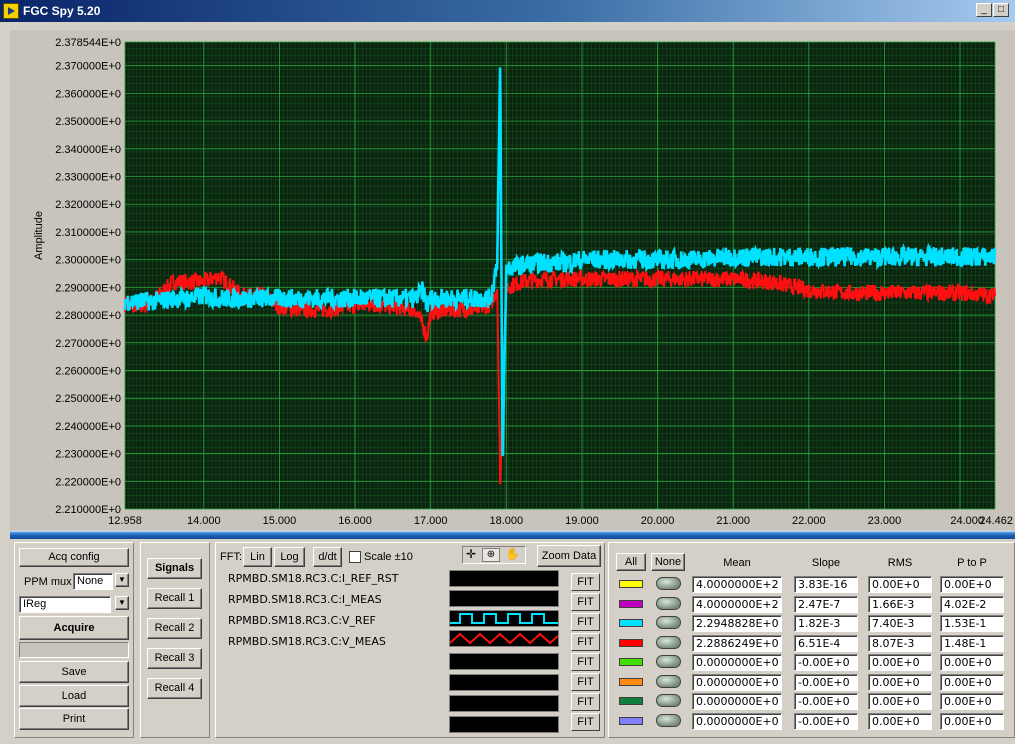  What do you see at coordinates (88, 399) in the screenshot?
I see `y-tick-label: 2.250000E+0` at bounding box center [88, 399].